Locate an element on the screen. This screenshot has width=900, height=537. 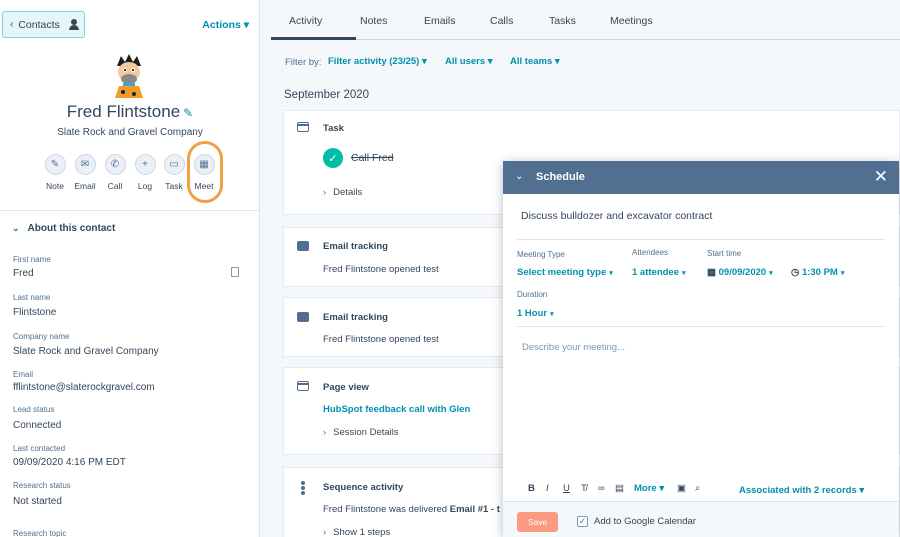
checkmark-icon: ✓ is located at coordinates (333, 158).